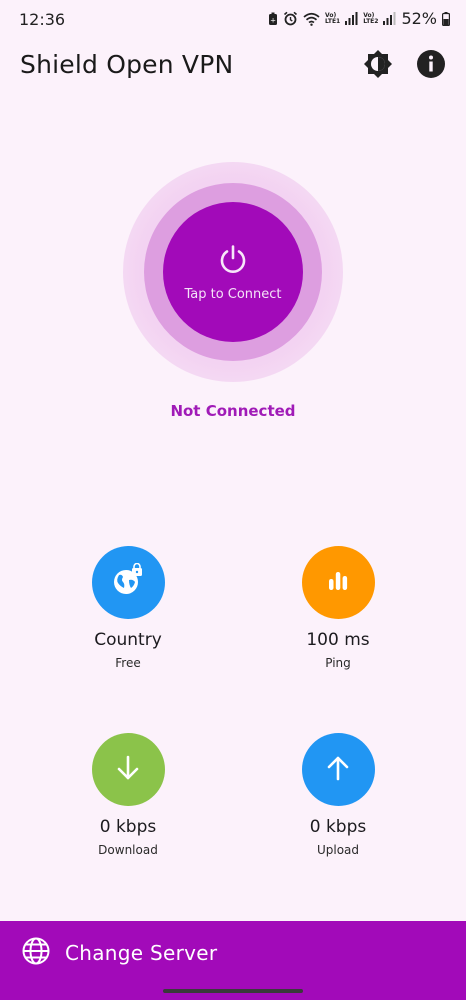  What do you see at coordinates (419, 18) in the screenshot?
I see `battery-percent: 52%` at bounding box center [419, 18].